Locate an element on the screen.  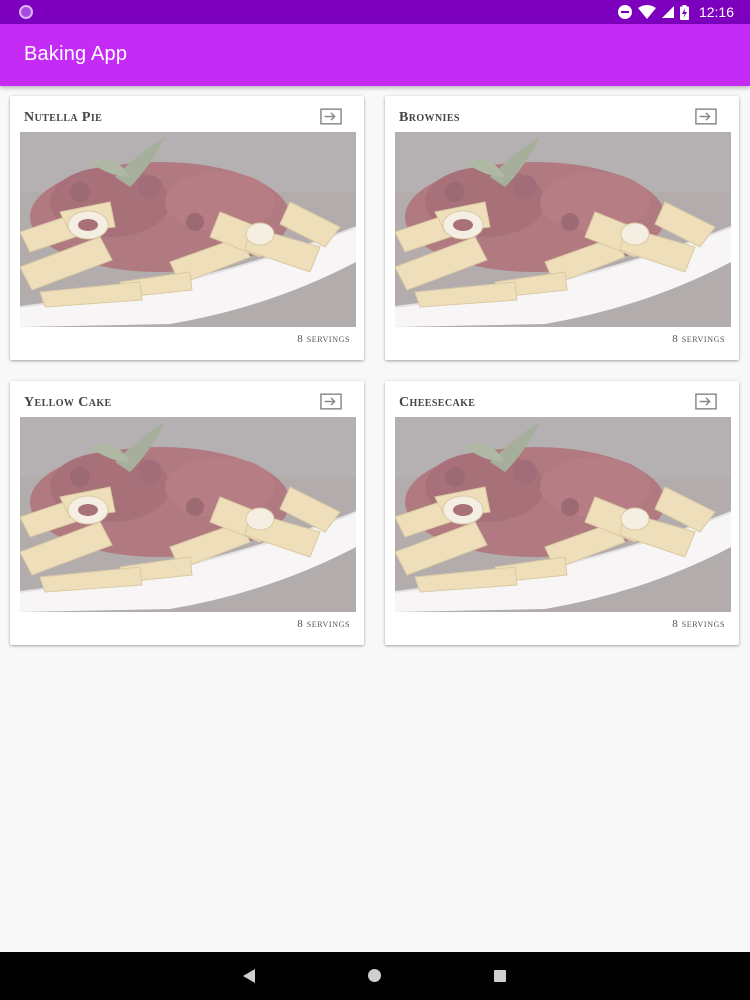
recipe-card: Cheesecake 8 servings is located at coordinates (562, 513).